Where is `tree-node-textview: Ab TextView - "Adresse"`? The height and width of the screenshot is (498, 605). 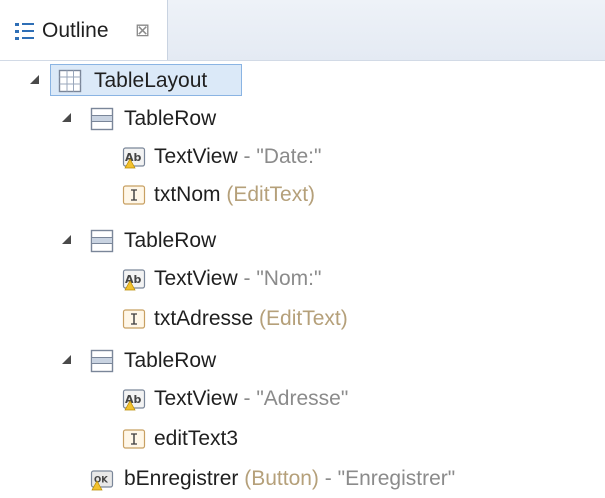
tree-node-textview: Ab TextView - "Adresse" is located at coordinates (302, 399).